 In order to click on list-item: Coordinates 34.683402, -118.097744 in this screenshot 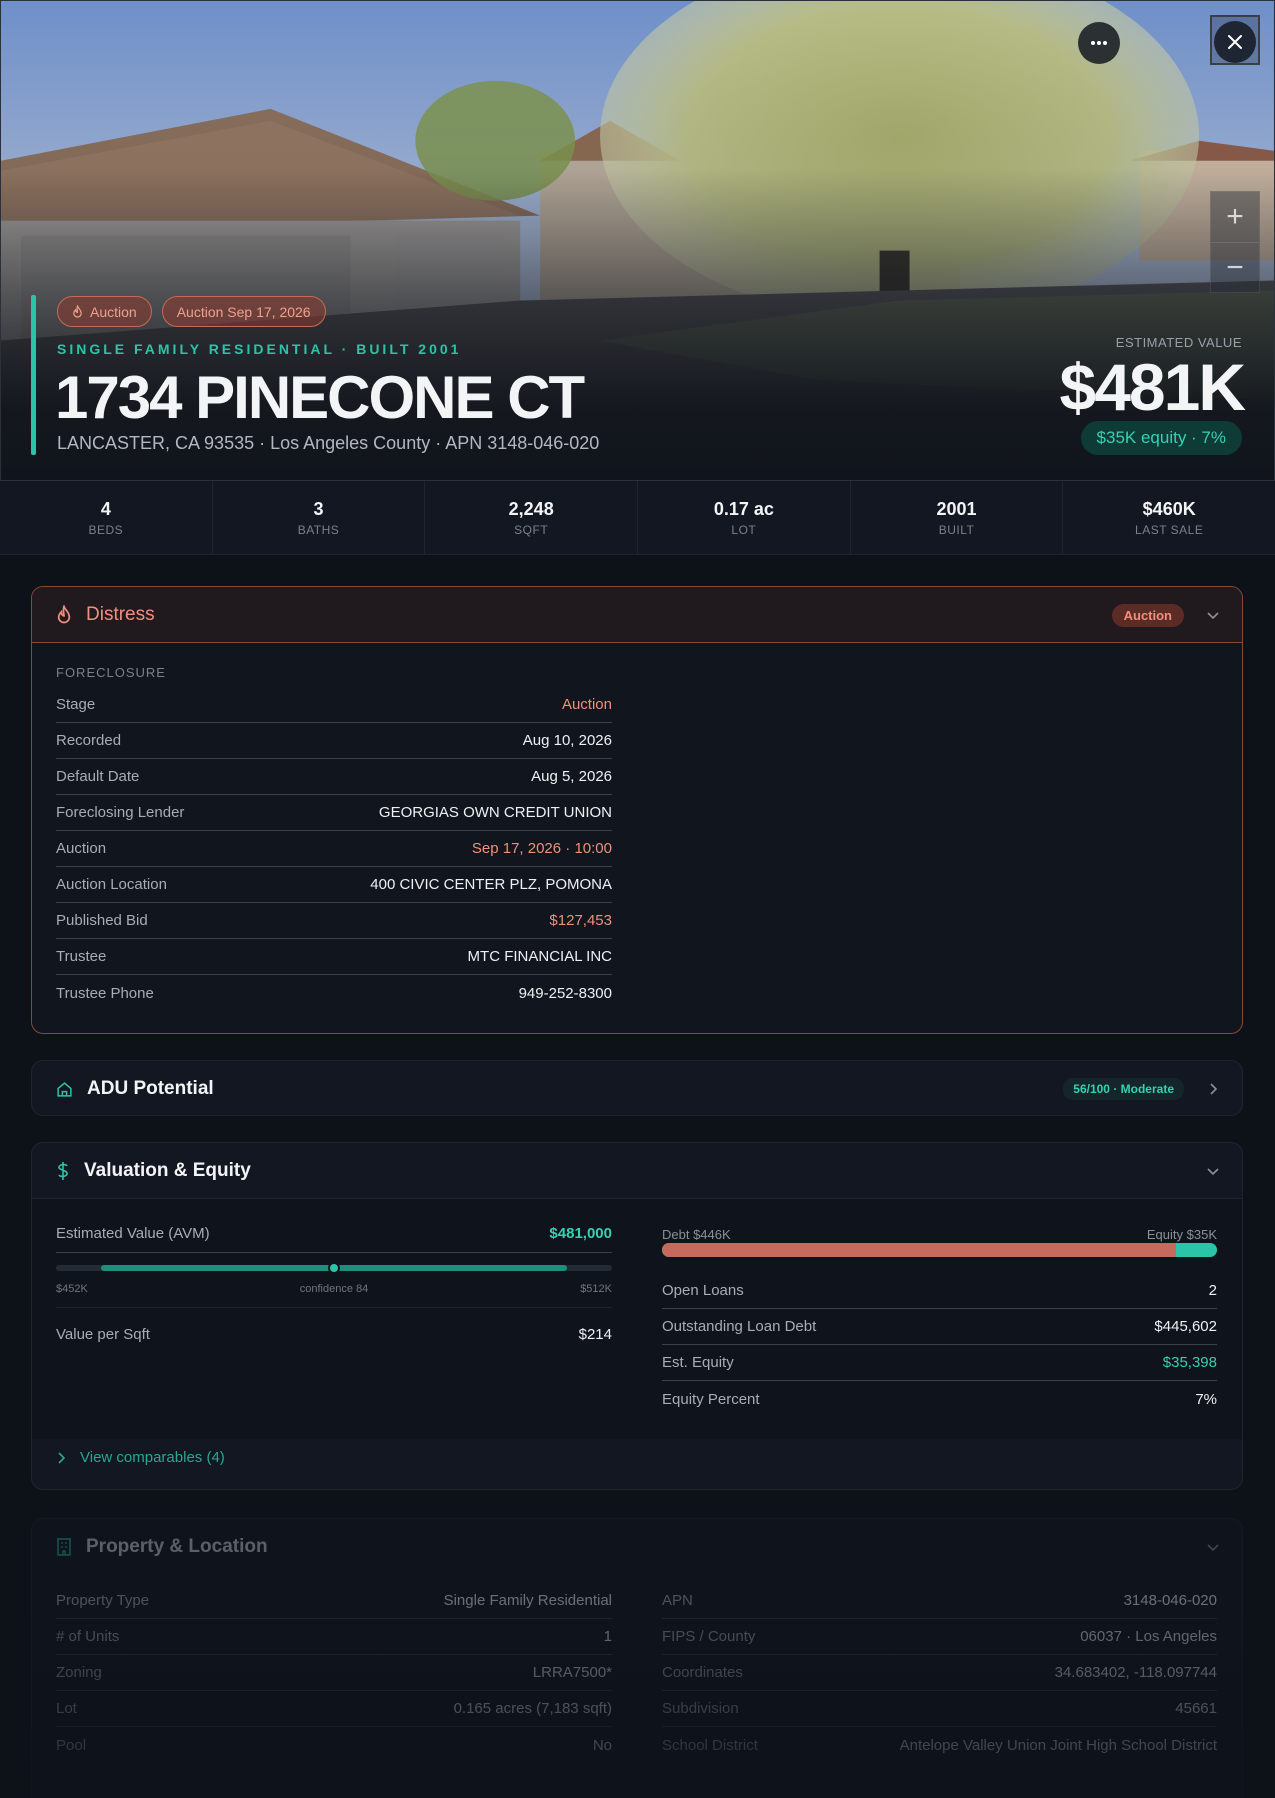, I will do `click(939, 1673)`.